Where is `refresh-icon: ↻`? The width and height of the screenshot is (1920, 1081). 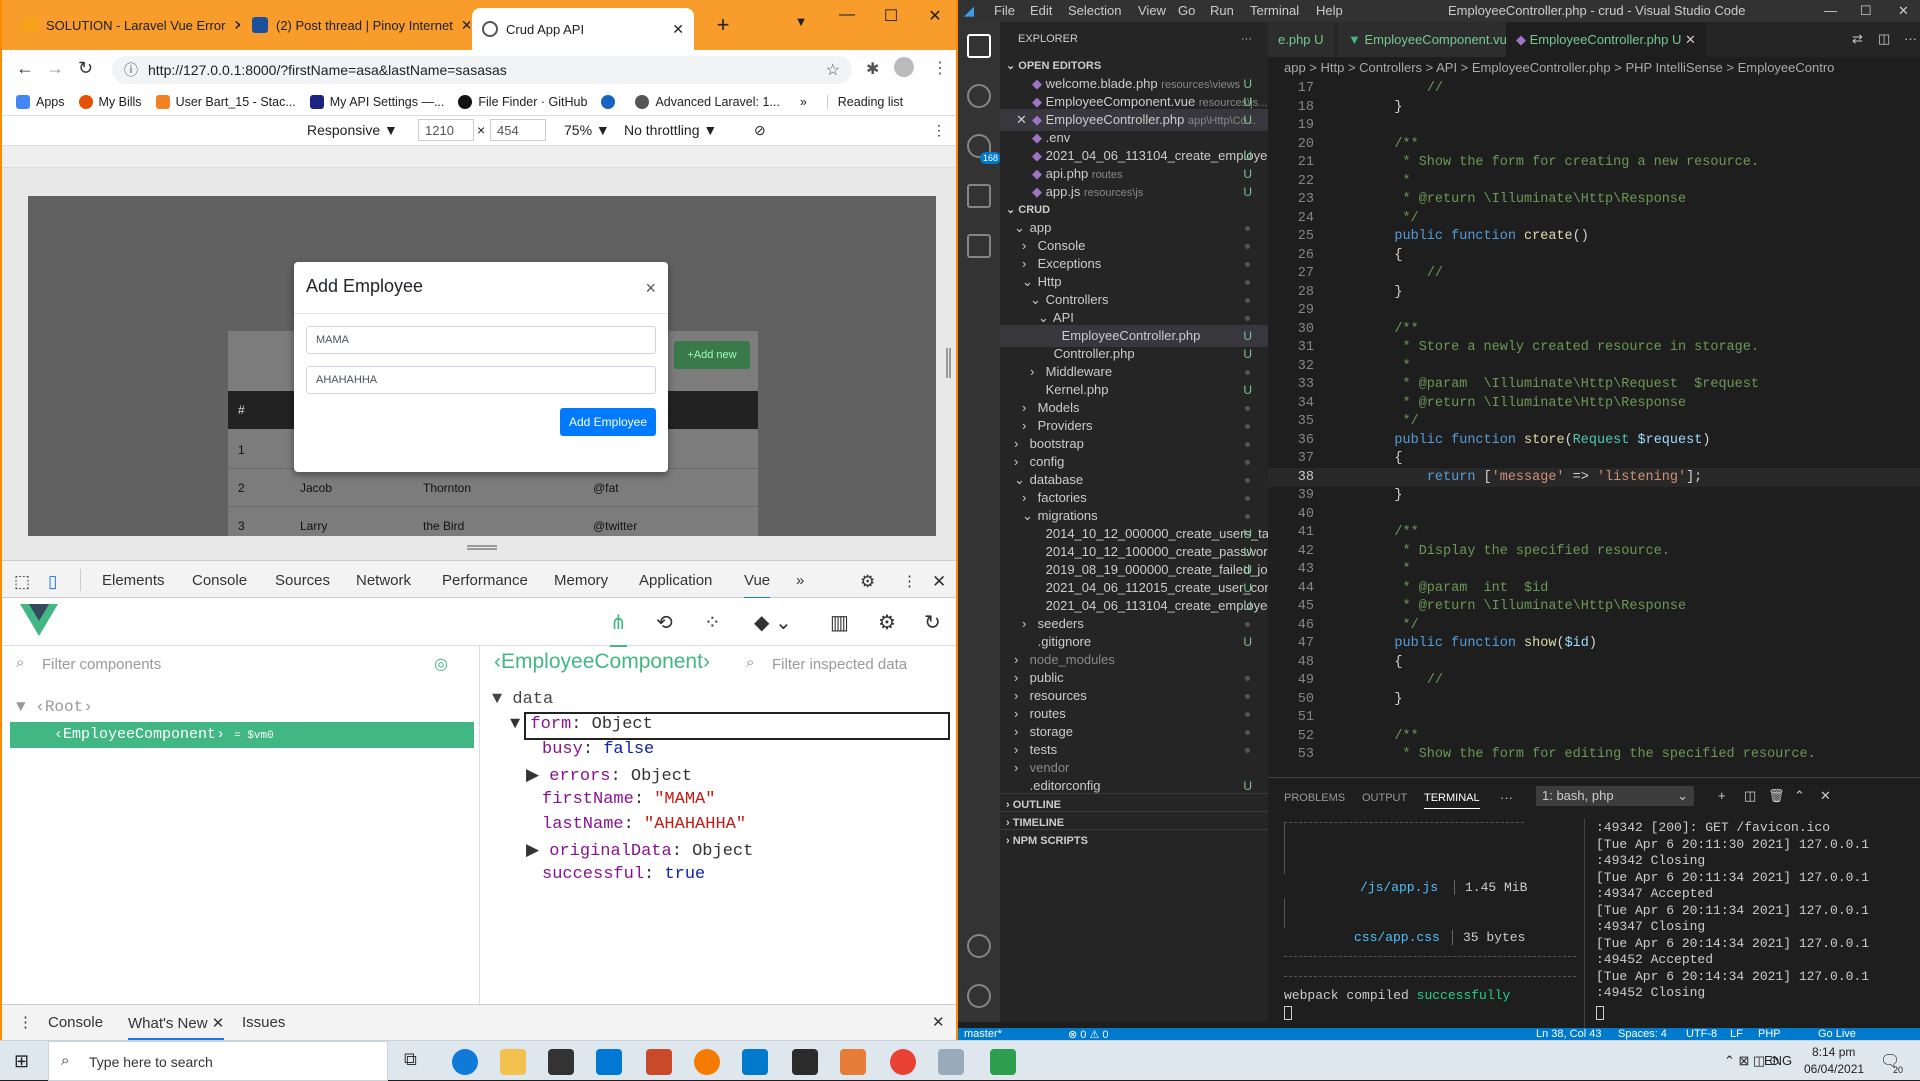 refresh-icon: ↻ is located at coordinates (932, 622).